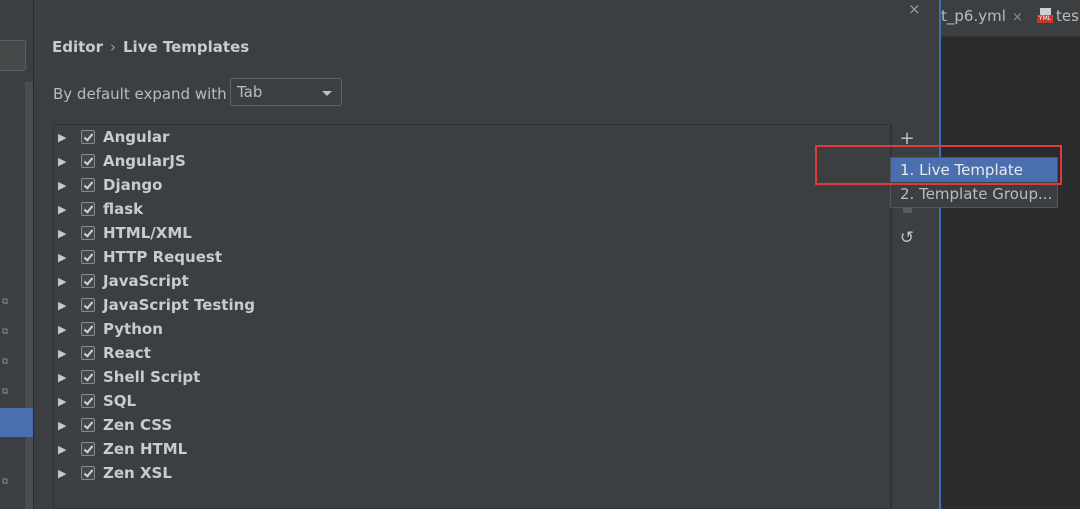 This screenshot has height=509, width=1080. What do you see at coordinates (16, 422) in the screenshot?
I see `sidebar-item-selected` at bounding box center [16, 422].